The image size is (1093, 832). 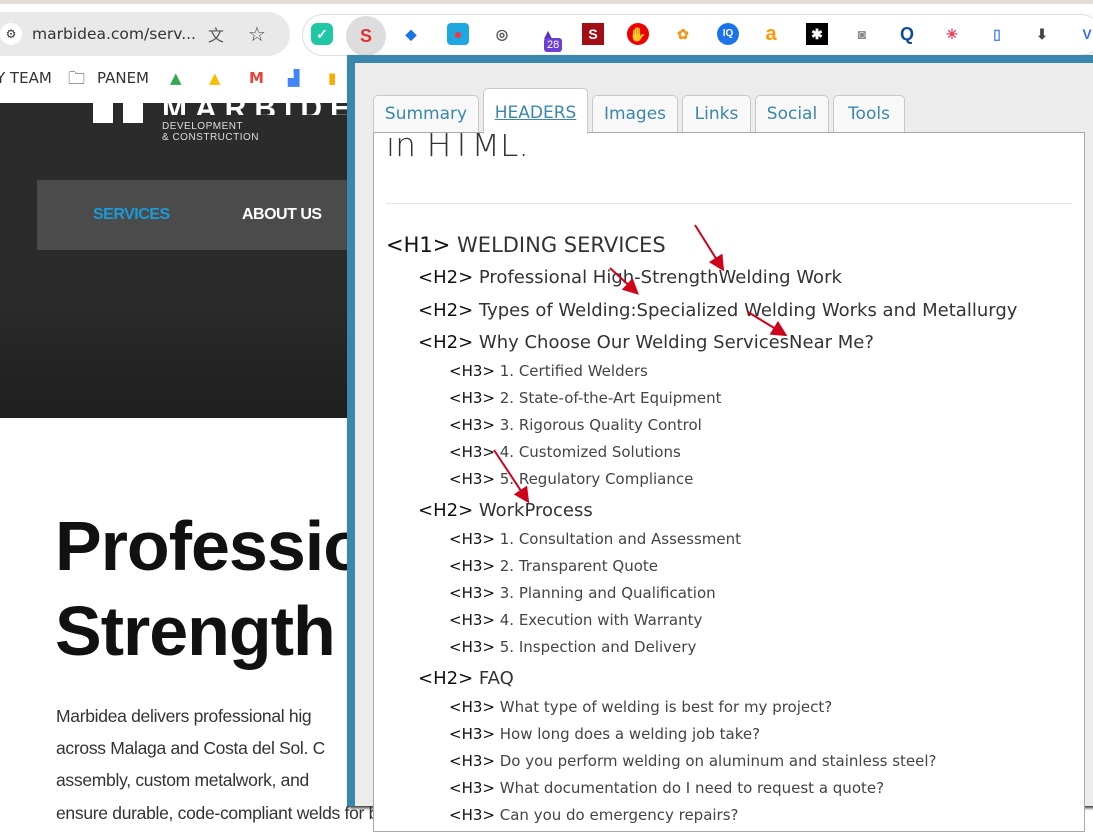 What do you see at coordinates (366, 36) in the screenshot?
I see `seo-extension-icon: S` at bounding box center [366, 36].